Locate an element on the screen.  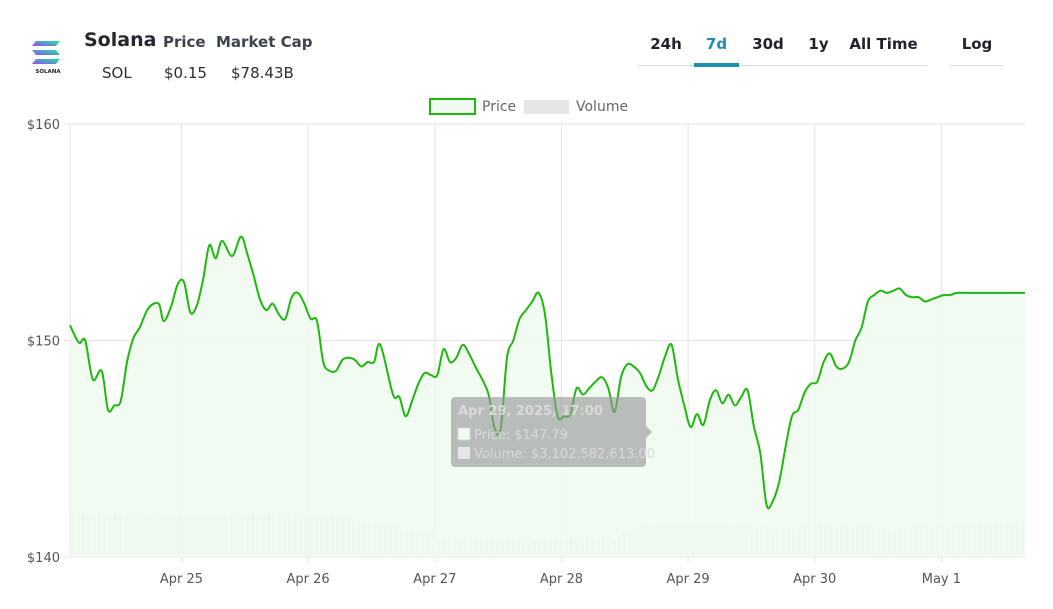
solana-logo-icon: SOLANA is located at coordinates (46, 58).